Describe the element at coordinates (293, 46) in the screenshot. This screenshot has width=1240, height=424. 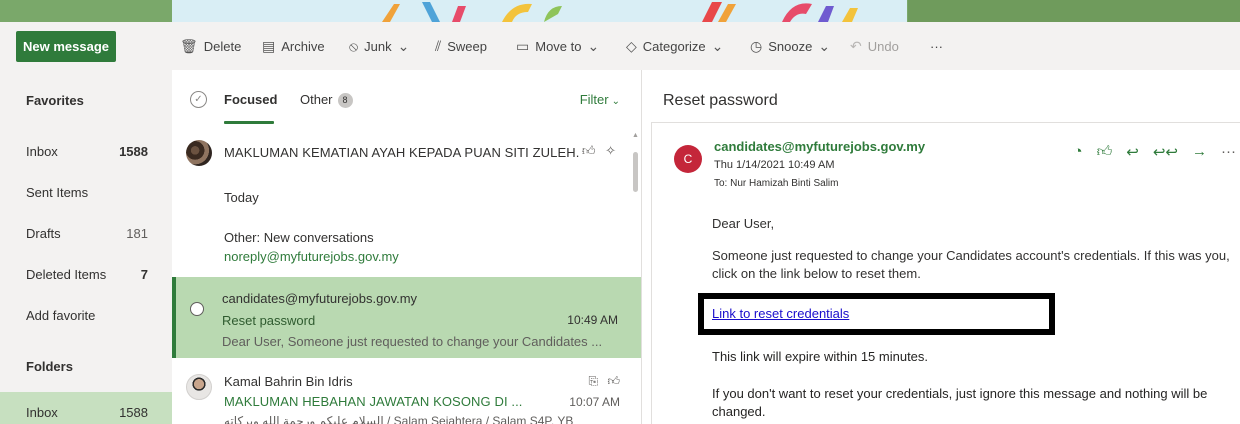
I see `archive-button: ▤ Archive` at that location.